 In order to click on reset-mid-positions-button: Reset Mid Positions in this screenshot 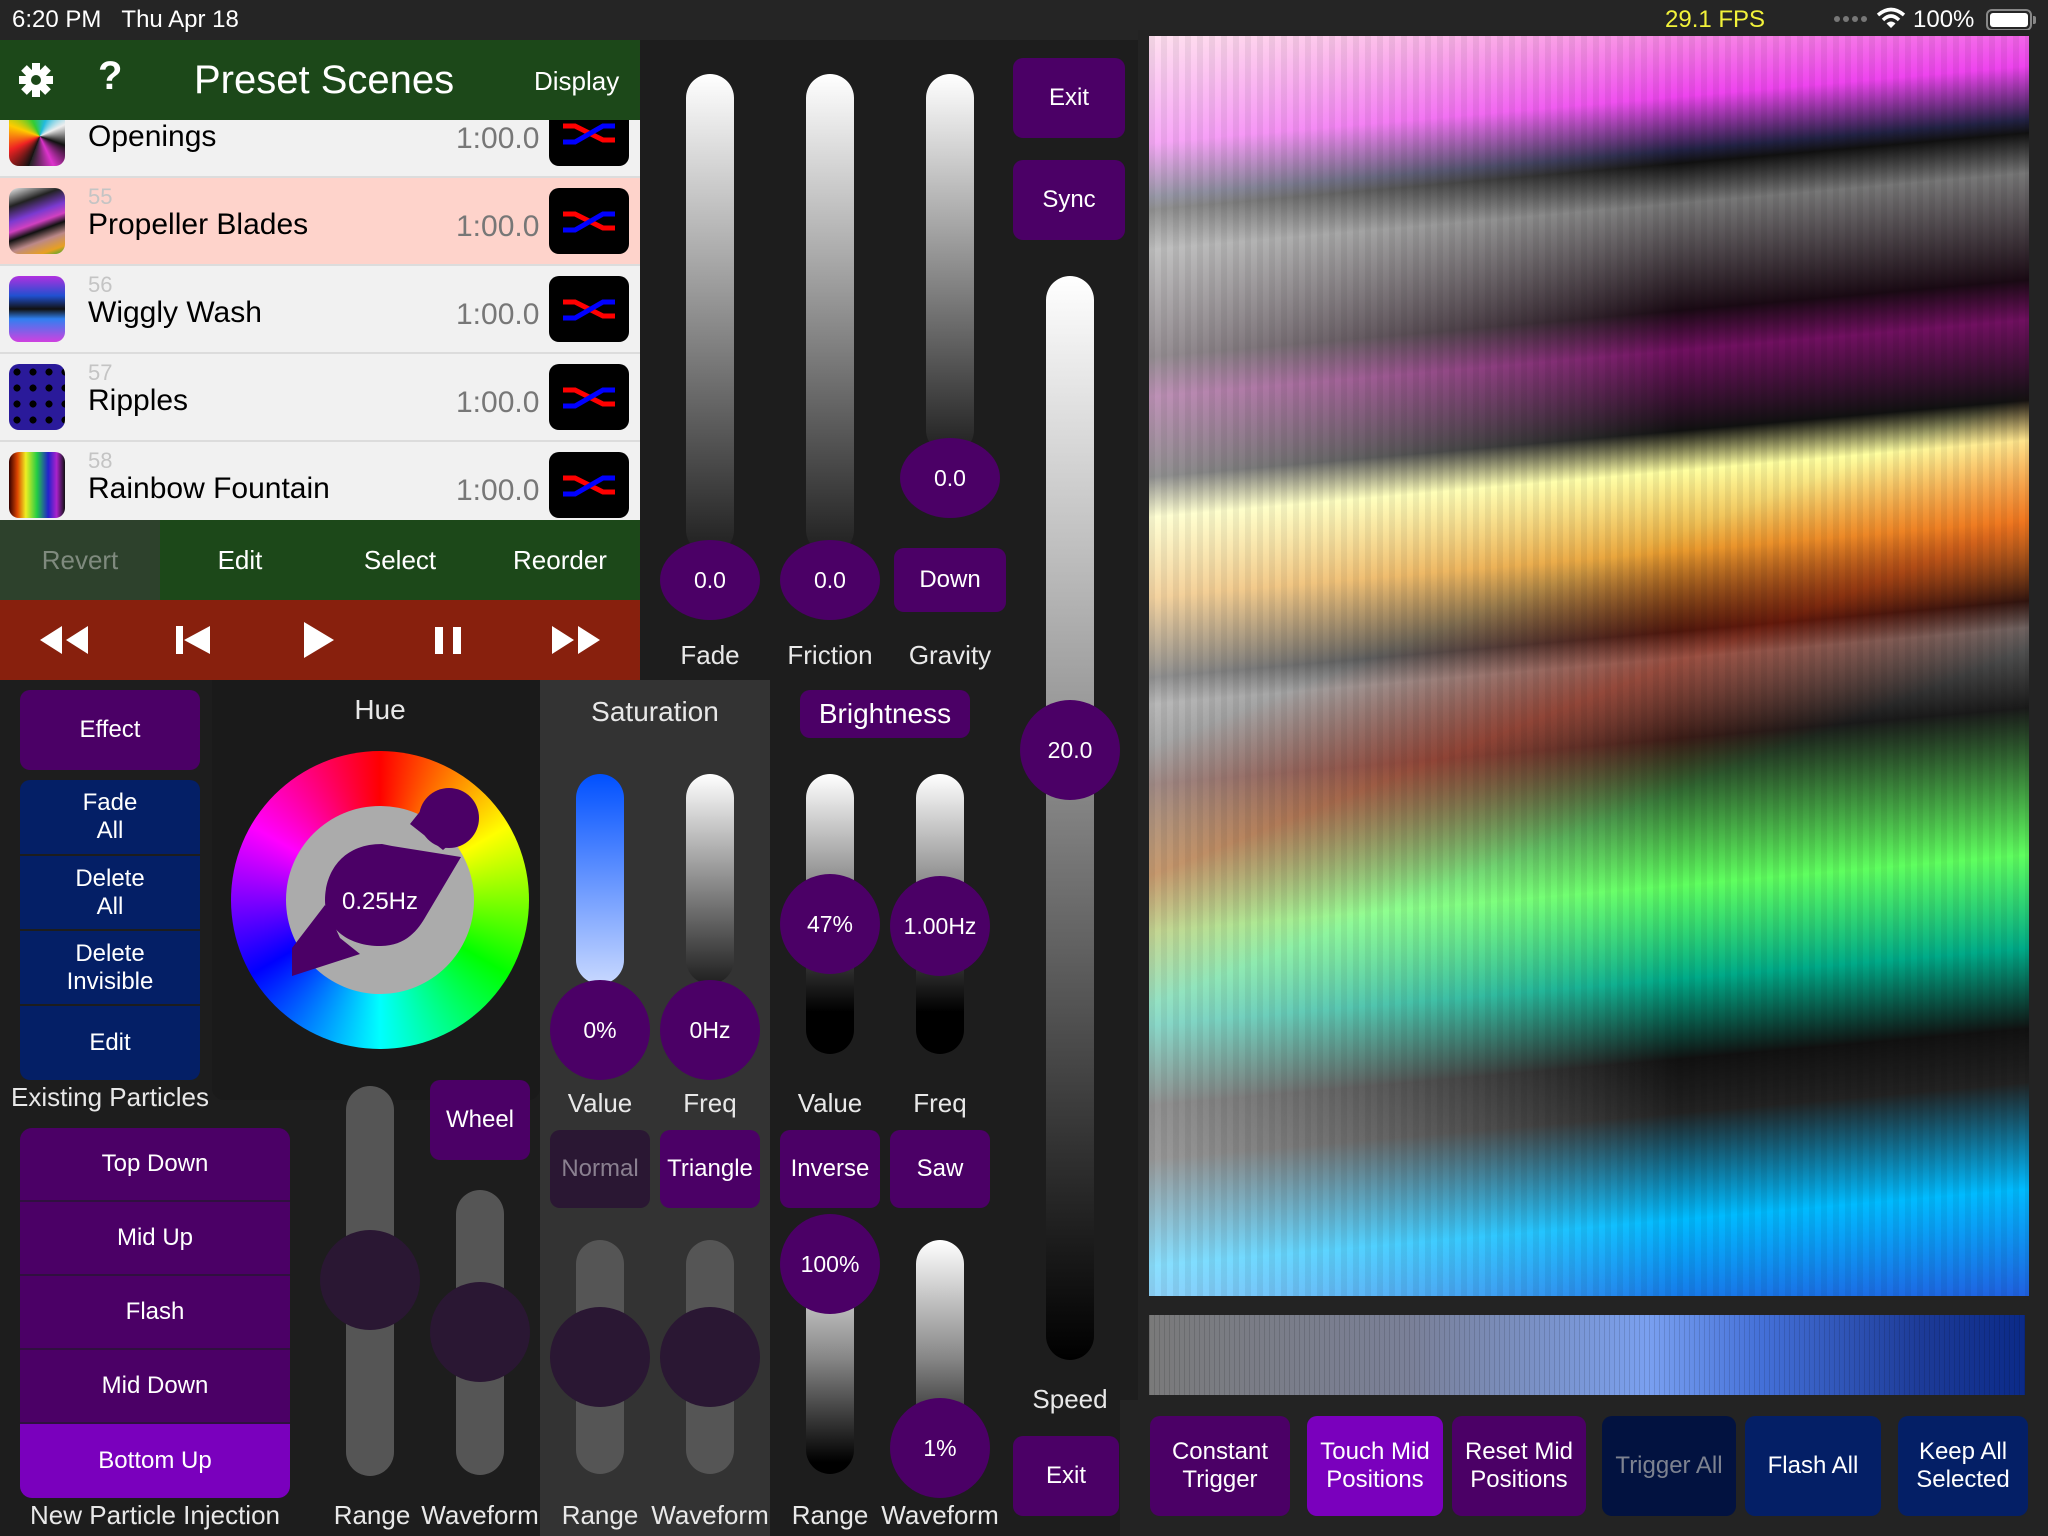, I will do `click(1519, 1466)`.